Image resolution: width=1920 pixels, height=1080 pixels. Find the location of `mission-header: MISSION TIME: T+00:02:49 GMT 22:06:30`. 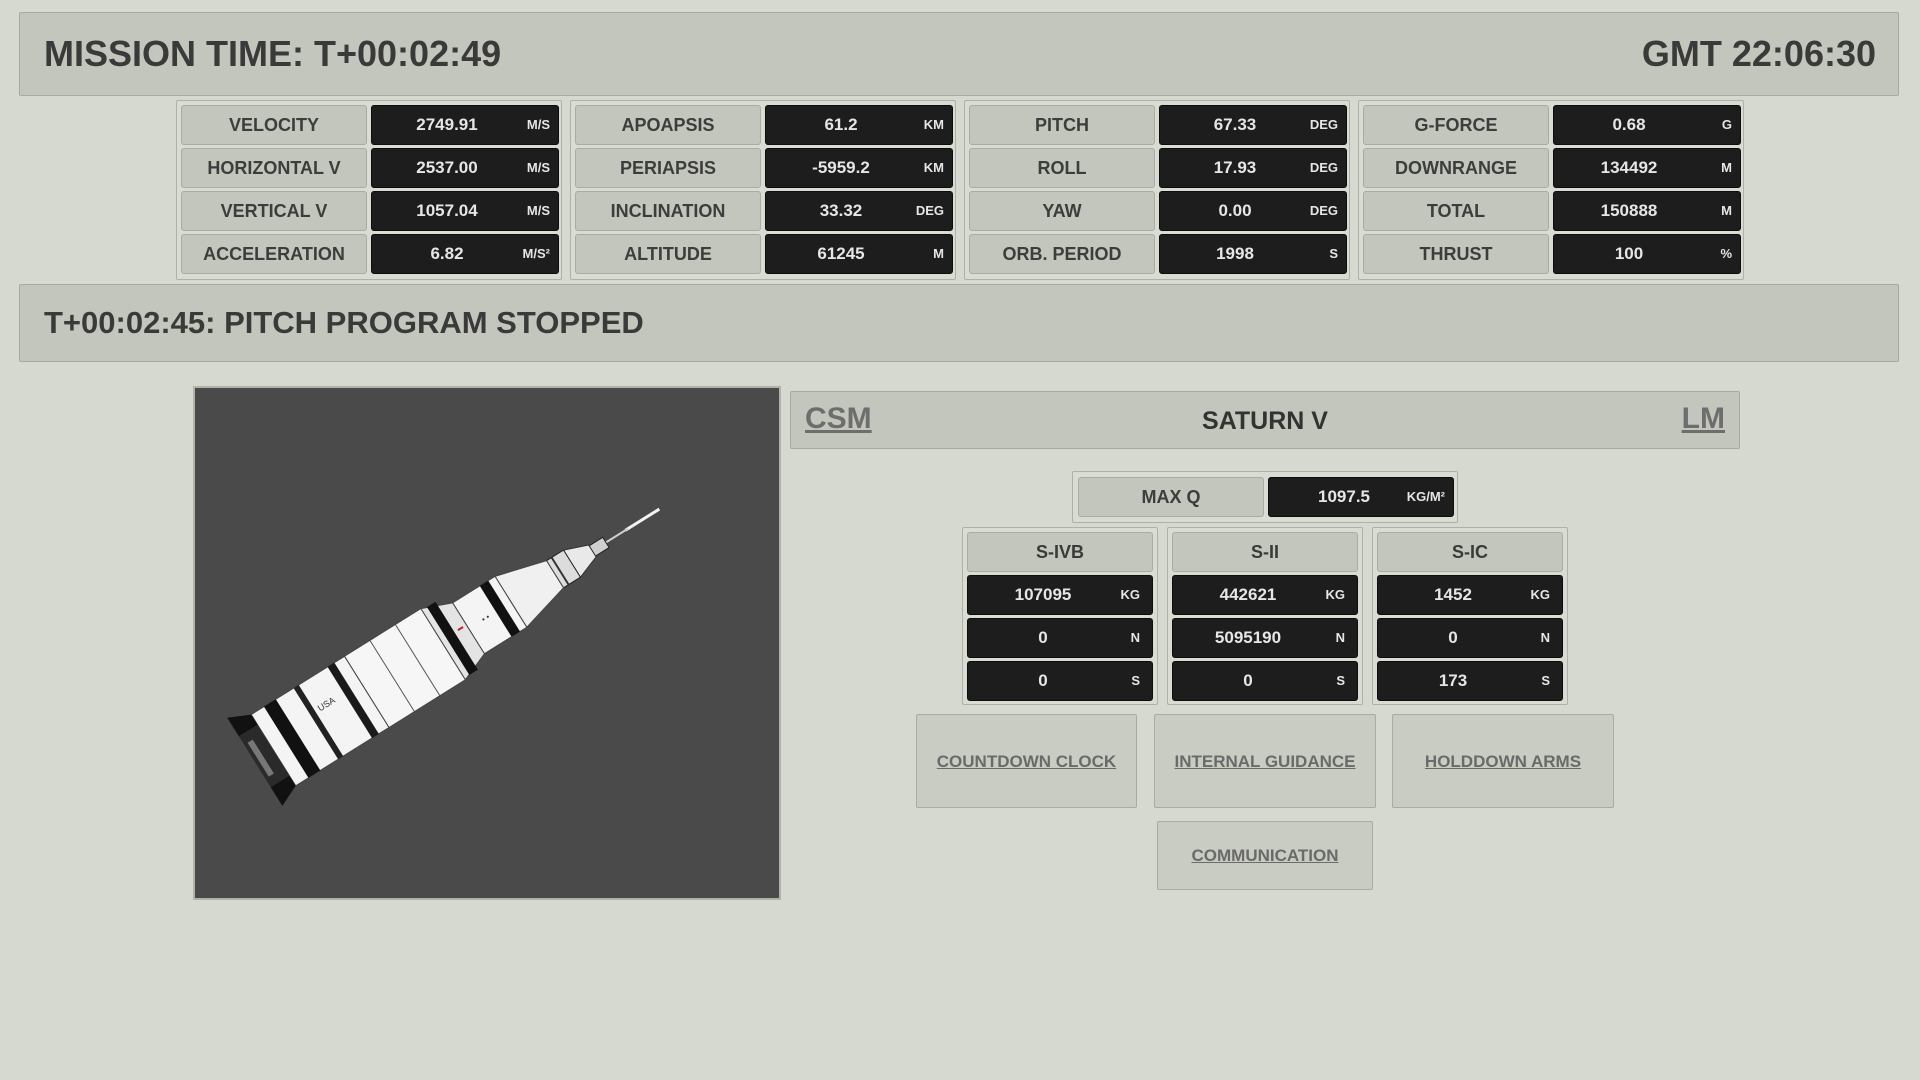

mission-header: MISSION TIME: T+00:02:49 GMT 22:06:30 is located at coordinates (959, 54).